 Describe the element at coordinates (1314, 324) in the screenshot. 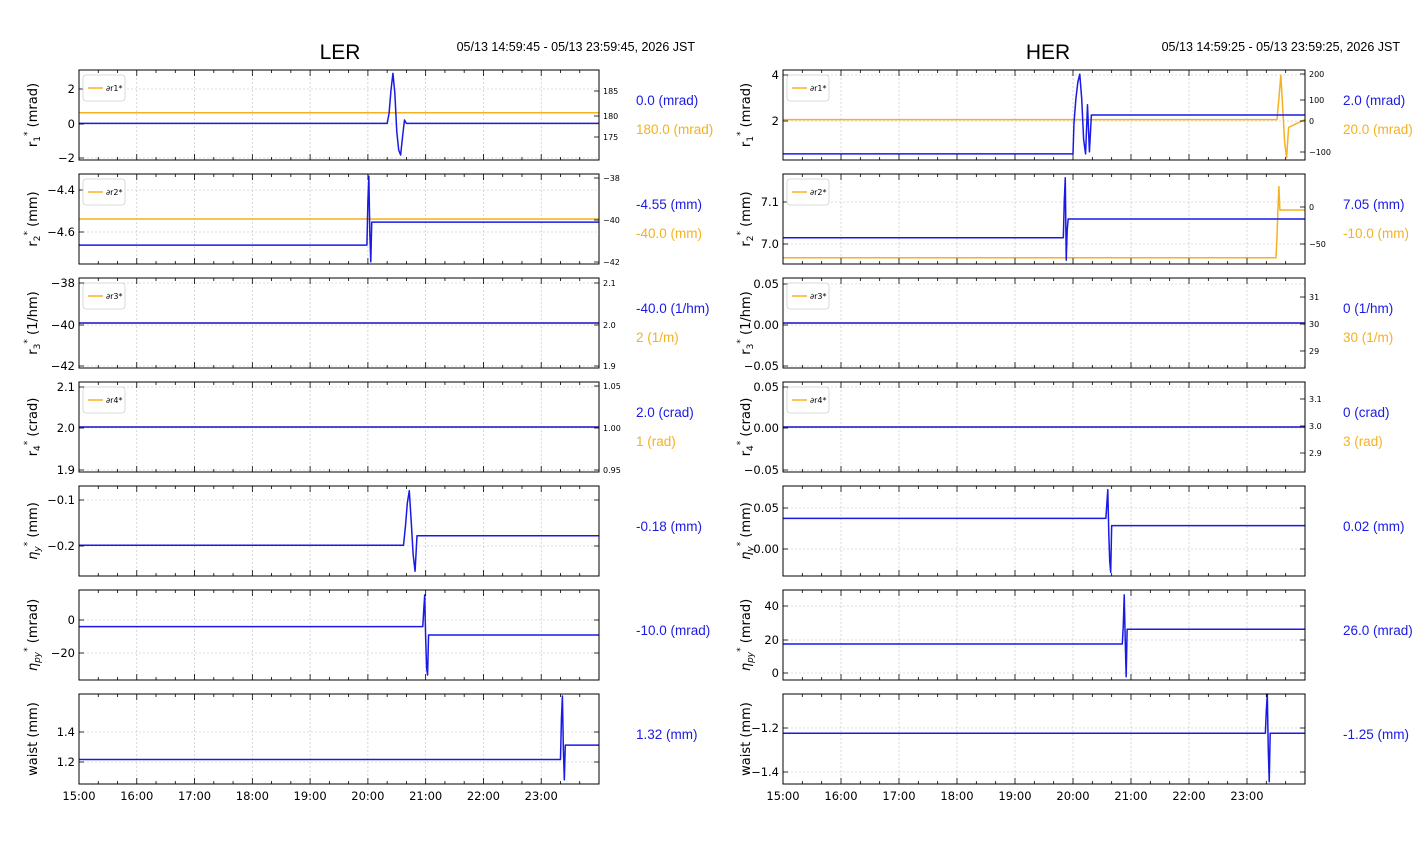

I see `y2-tick-label: 30` at that location.